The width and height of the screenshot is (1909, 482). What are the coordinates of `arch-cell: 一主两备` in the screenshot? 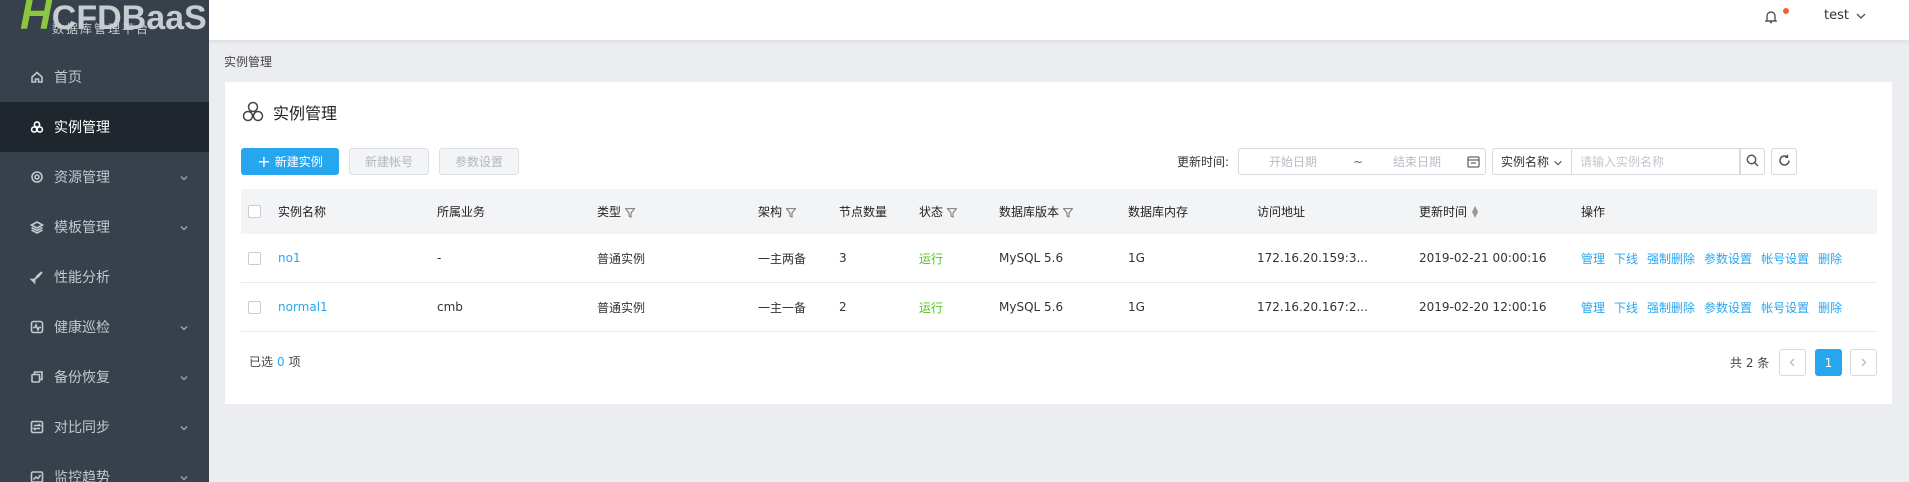 It's located at (782, 258).